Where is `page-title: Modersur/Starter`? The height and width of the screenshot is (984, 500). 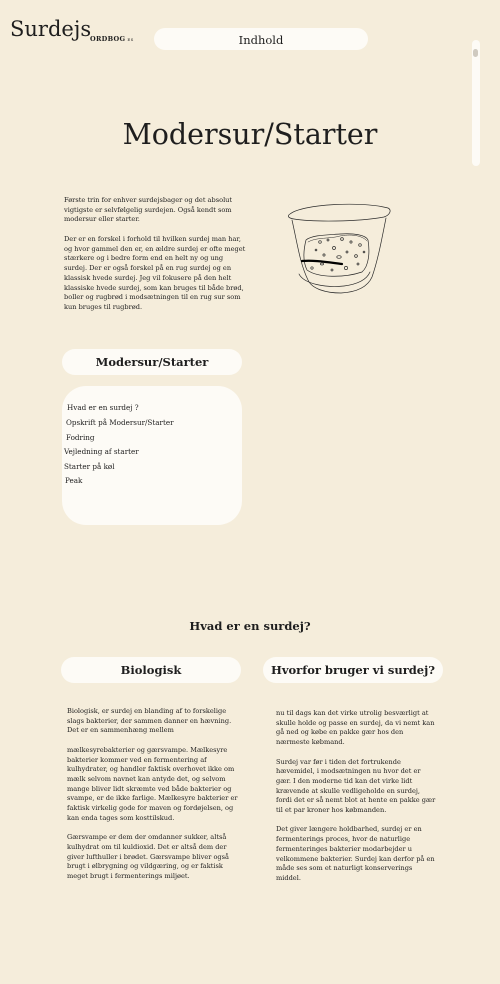
page-title: Modersur/Starter is located at coordinates (250, 134).